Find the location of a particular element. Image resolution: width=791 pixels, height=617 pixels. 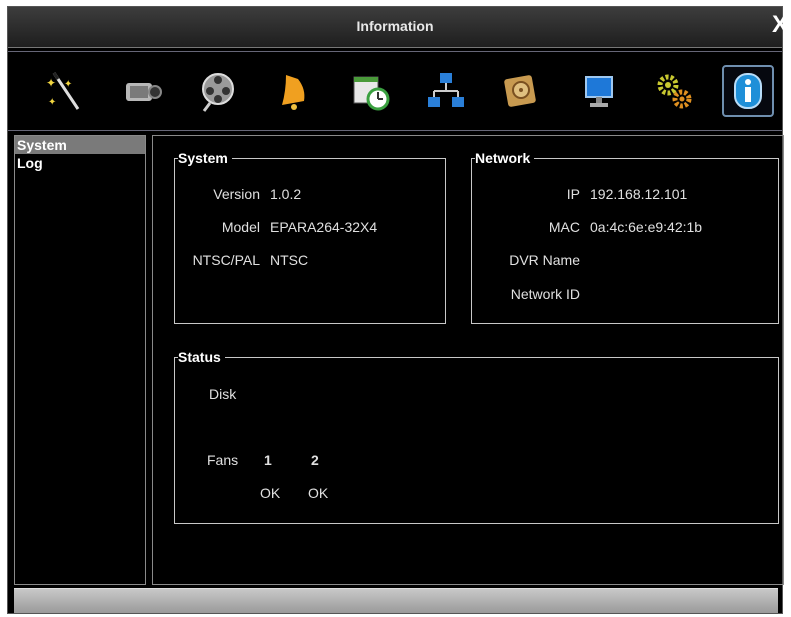

film-reel-icon is located at coordinates (218, 91).